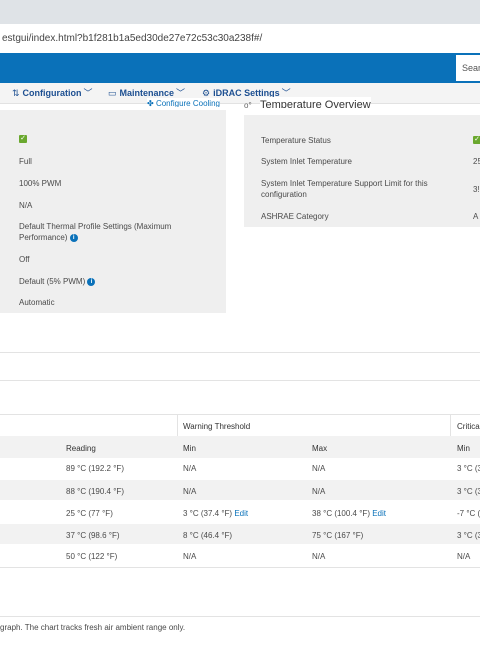  Describe the element at coordinates (150, 103) in the screenshot. I see `fan-icon: ✤` at that location.